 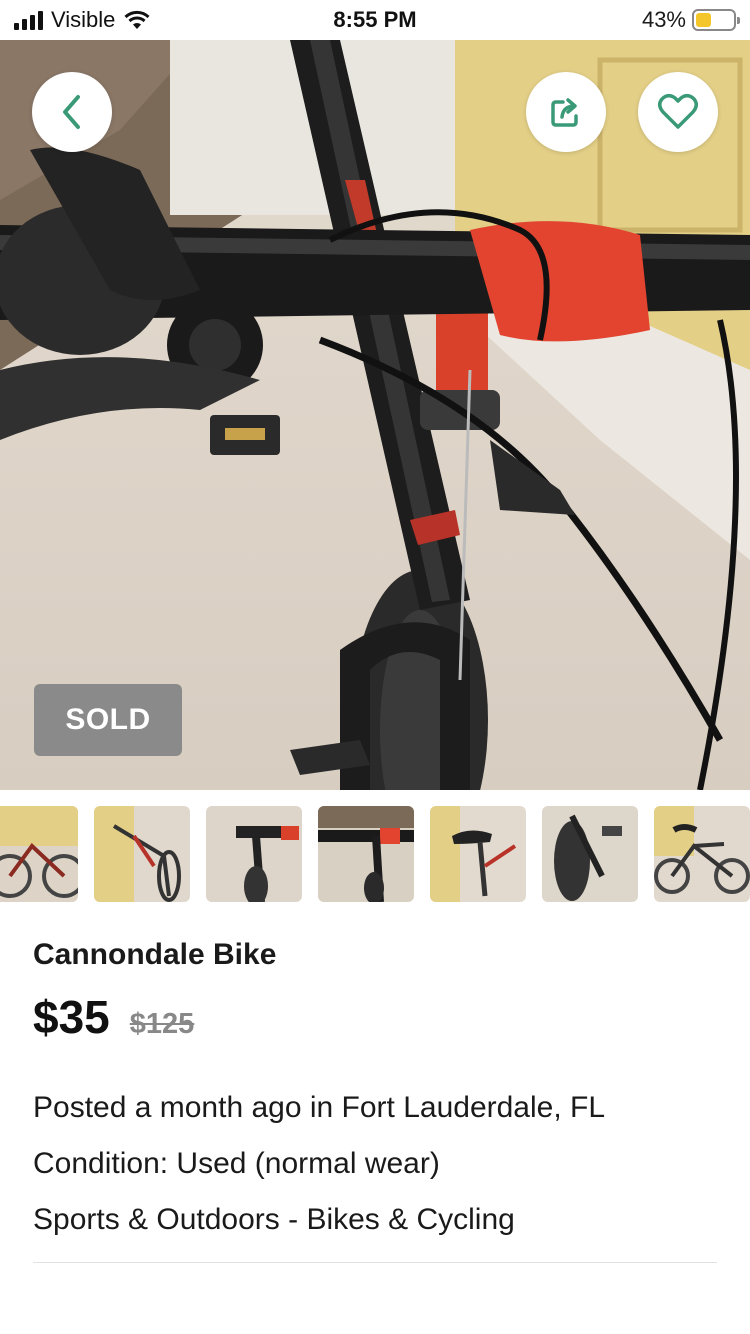 I want to click on share-icon, so click(x=564, y=112).